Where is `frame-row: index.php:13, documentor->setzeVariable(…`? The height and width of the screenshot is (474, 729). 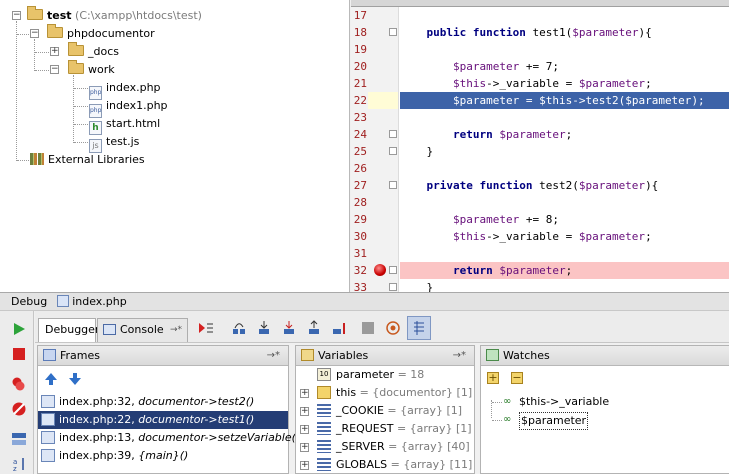
frame-row: index.php:13, documentor->setzeVariable(… is located at coordinates (169, 438).